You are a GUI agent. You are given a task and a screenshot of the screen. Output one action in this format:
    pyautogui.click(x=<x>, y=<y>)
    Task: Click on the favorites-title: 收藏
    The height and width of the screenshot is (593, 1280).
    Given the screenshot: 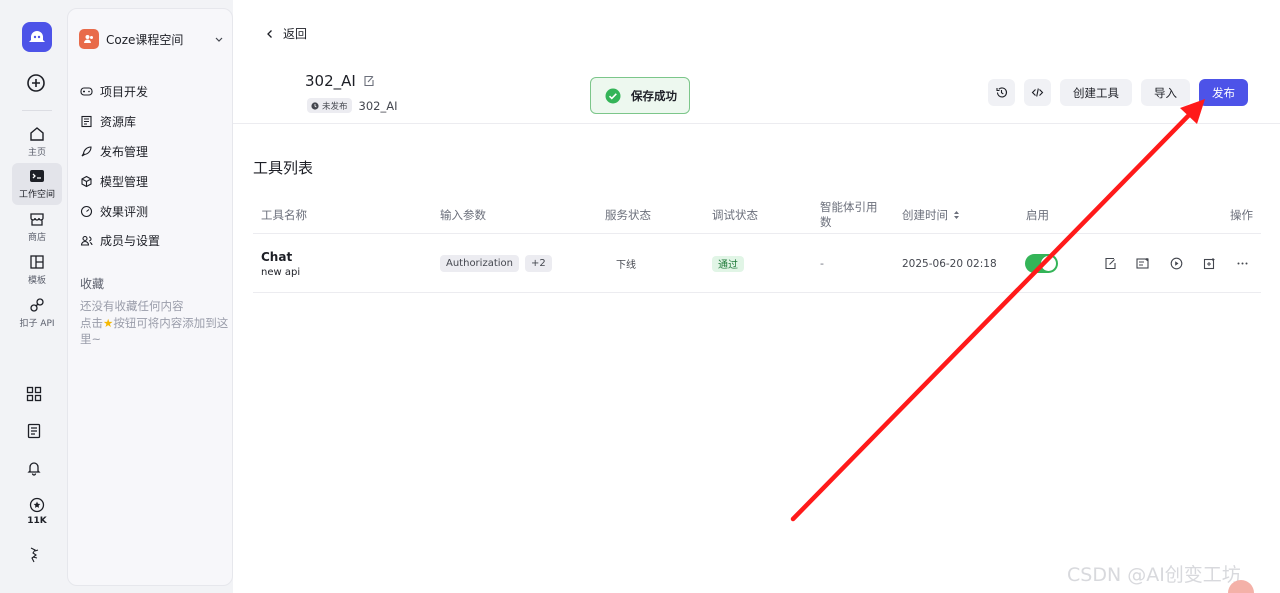 What is the action you would take?
    pyautogui.click(x=92, y=284)
    